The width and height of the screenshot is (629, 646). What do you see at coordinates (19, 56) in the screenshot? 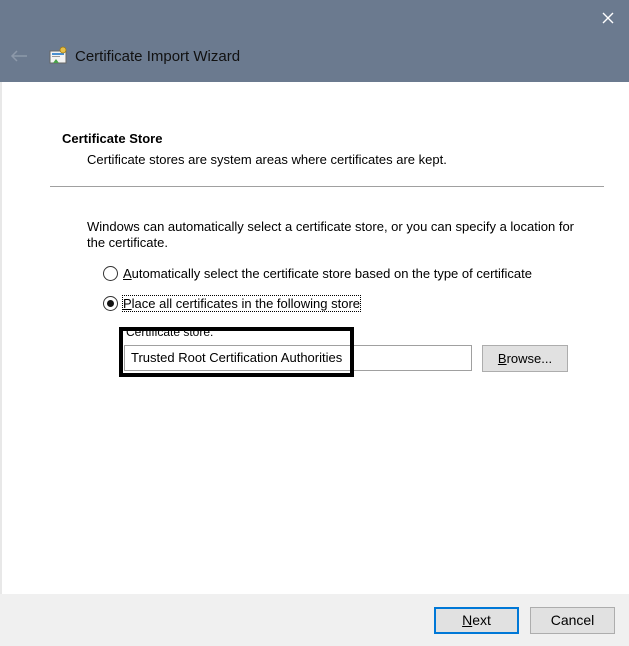
I see `back-arrow-icon` at bounding box center [19, 56].